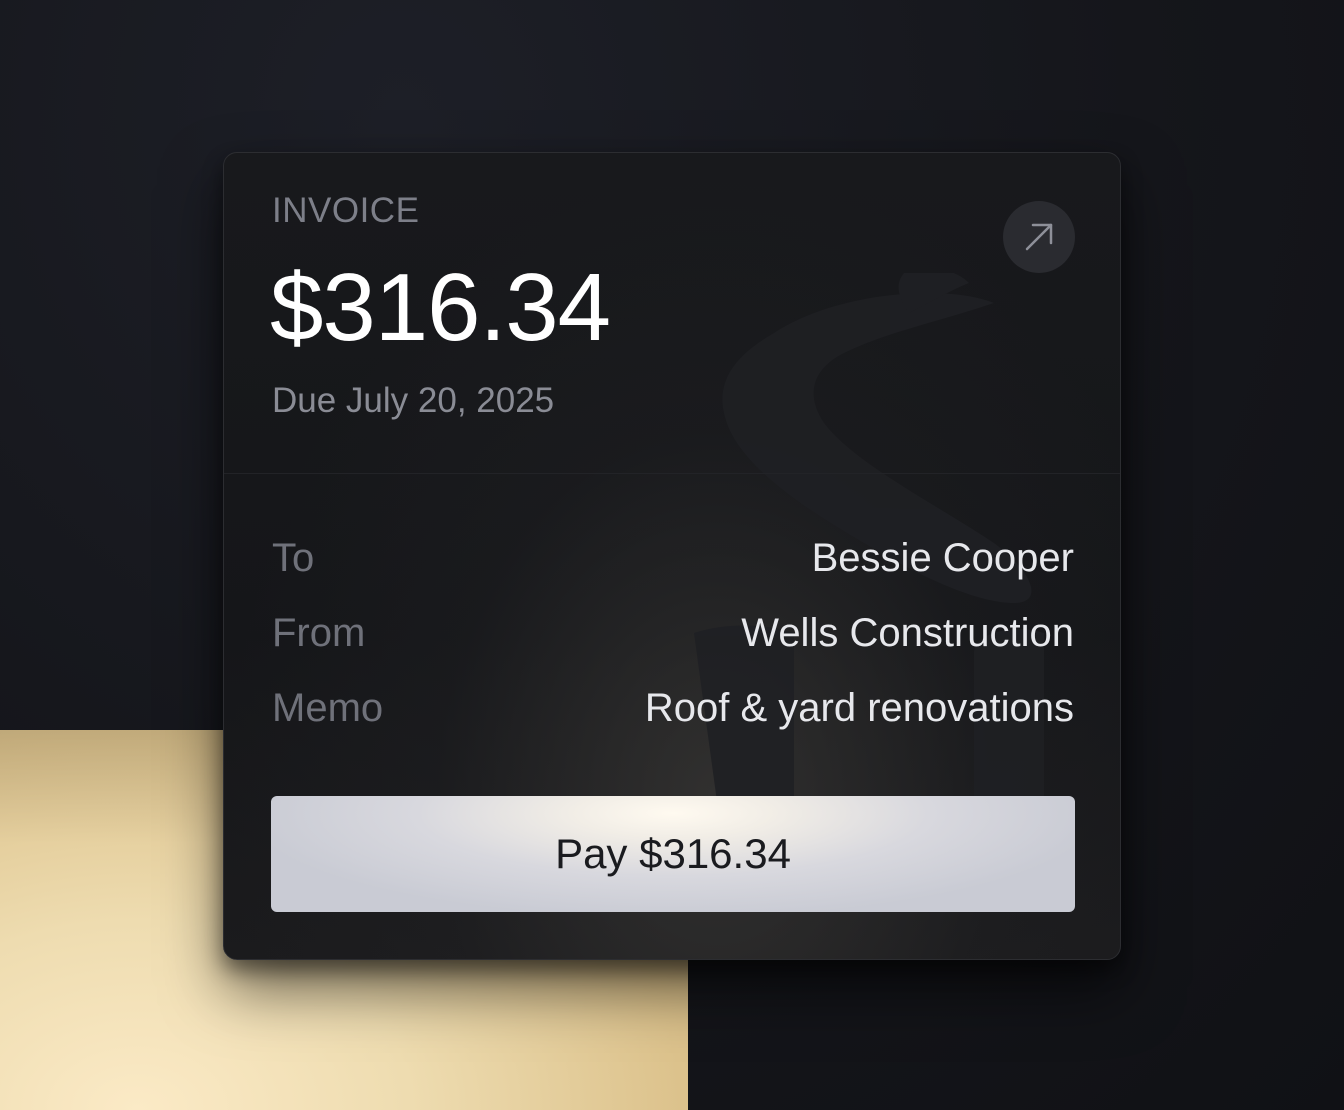  What do you see at coordinates (907, 632) in the screenshot?
I see `from-value: Wells Construction` at bounding box center [907, 632].